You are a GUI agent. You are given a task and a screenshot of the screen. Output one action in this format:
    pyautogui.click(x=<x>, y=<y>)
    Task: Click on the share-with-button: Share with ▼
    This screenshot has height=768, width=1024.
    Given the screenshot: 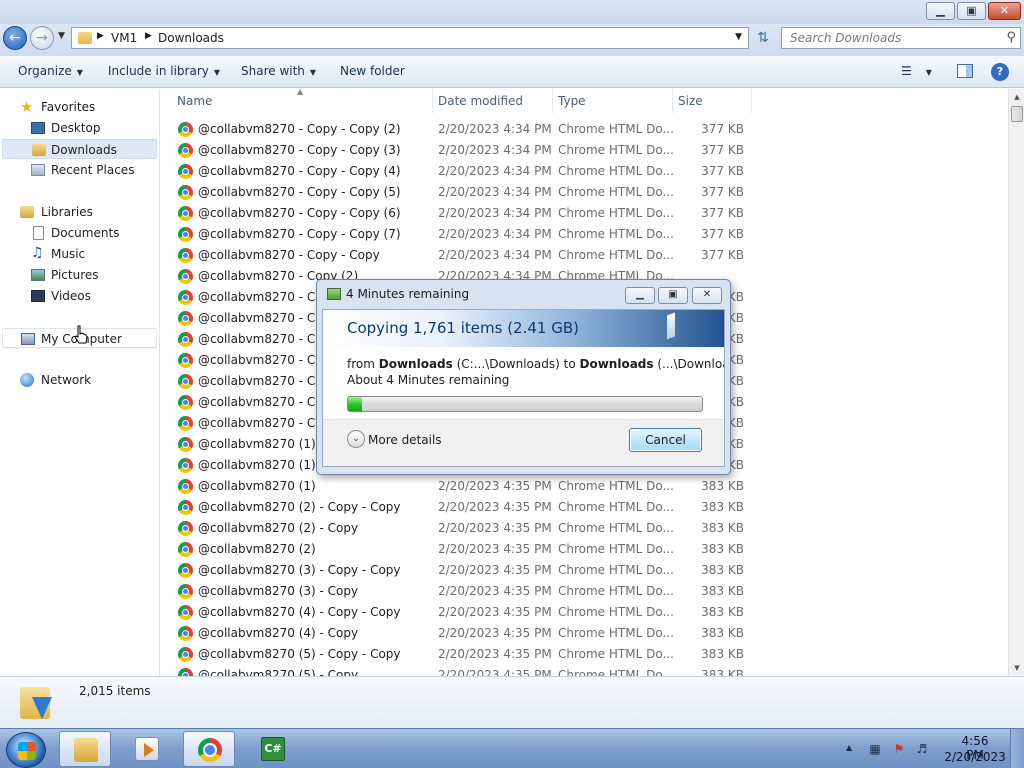 What is the action you would take?
    pyautogui.click(x=278, y=71)
    